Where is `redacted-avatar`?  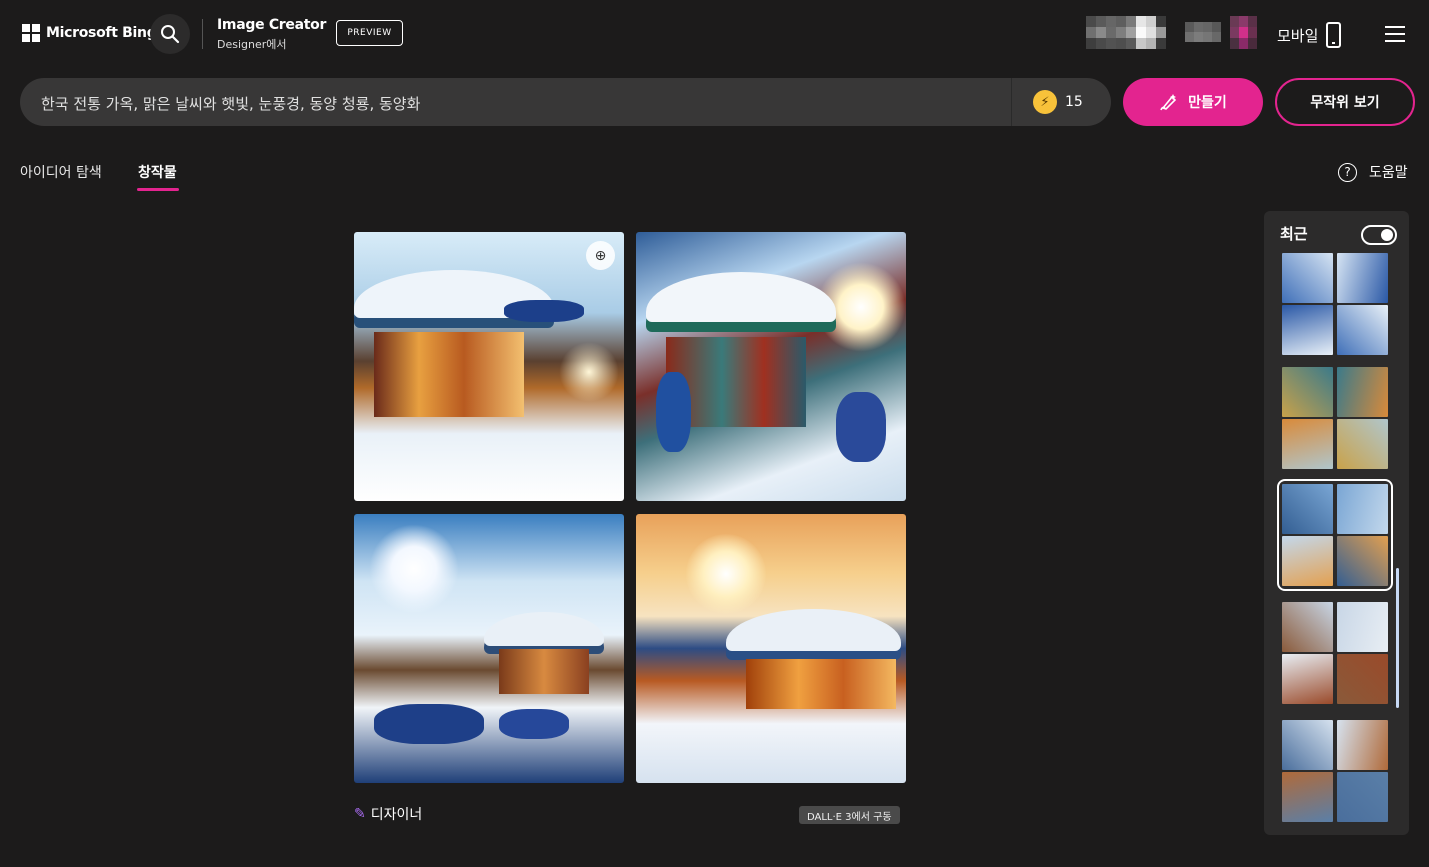 redacted-avatar is located at coordinates (1243, 32).